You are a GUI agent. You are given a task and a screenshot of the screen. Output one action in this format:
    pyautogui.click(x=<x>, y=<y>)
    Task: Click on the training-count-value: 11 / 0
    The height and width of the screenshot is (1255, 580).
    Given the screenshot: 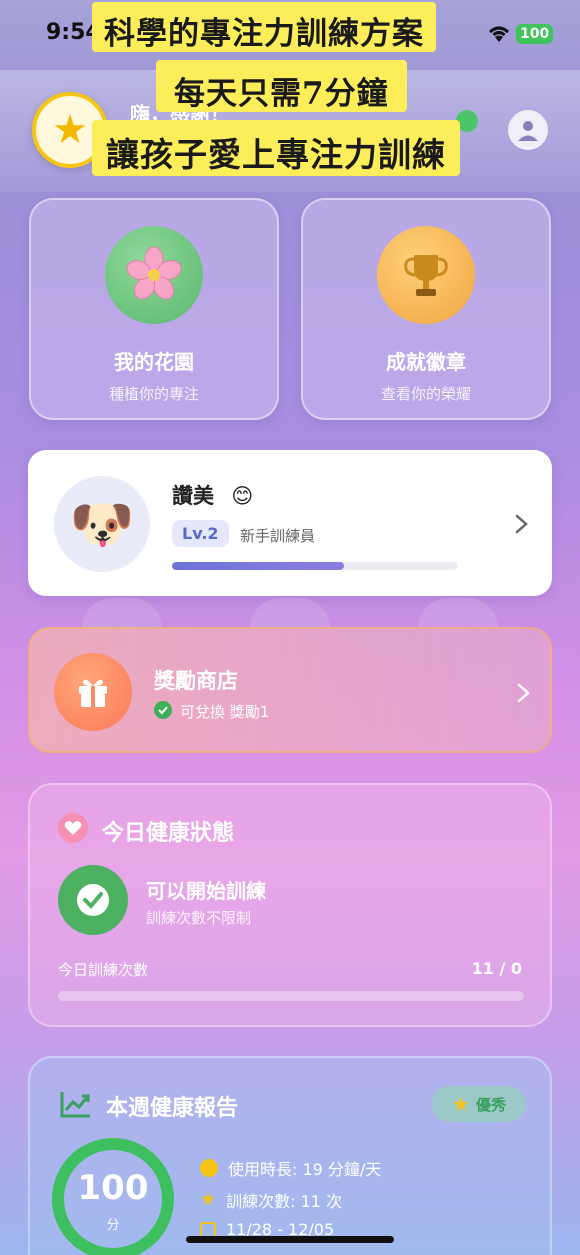 What is the action you would take?
    pyautogui.click(x=496, y=968)
    